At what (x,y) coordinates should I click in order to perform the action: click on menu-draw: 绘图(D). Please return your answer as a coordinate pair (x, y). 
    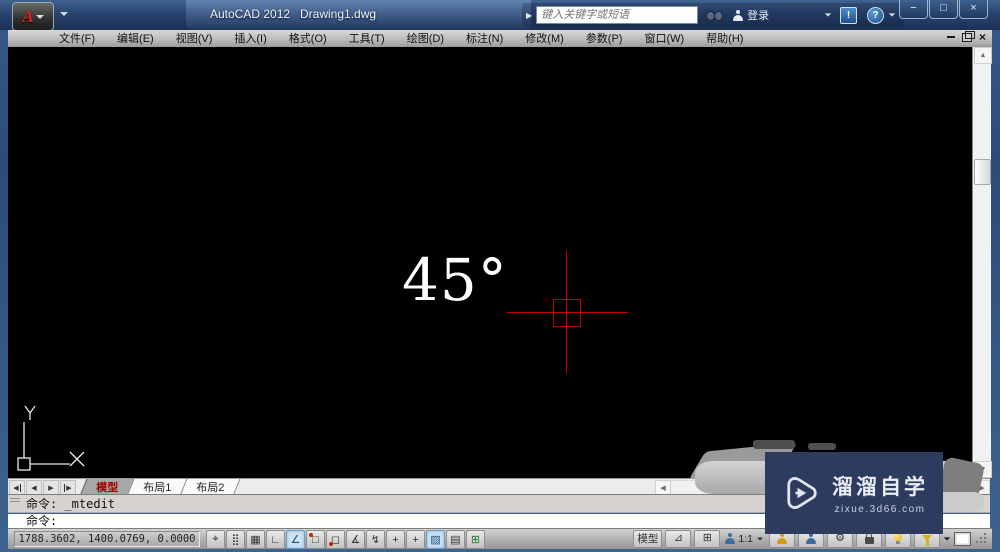
    Looking at the image, I should click on (425, 39).